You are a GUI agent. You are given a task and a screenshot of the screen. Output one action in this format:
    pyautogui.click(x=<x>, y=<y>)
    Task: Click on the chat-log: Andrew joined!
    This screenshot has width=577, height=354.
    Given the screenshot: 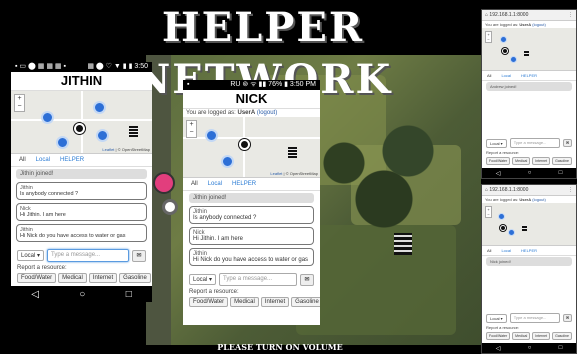 What is the action you would take?
    pyautogui.click(x=529, y=109)
    